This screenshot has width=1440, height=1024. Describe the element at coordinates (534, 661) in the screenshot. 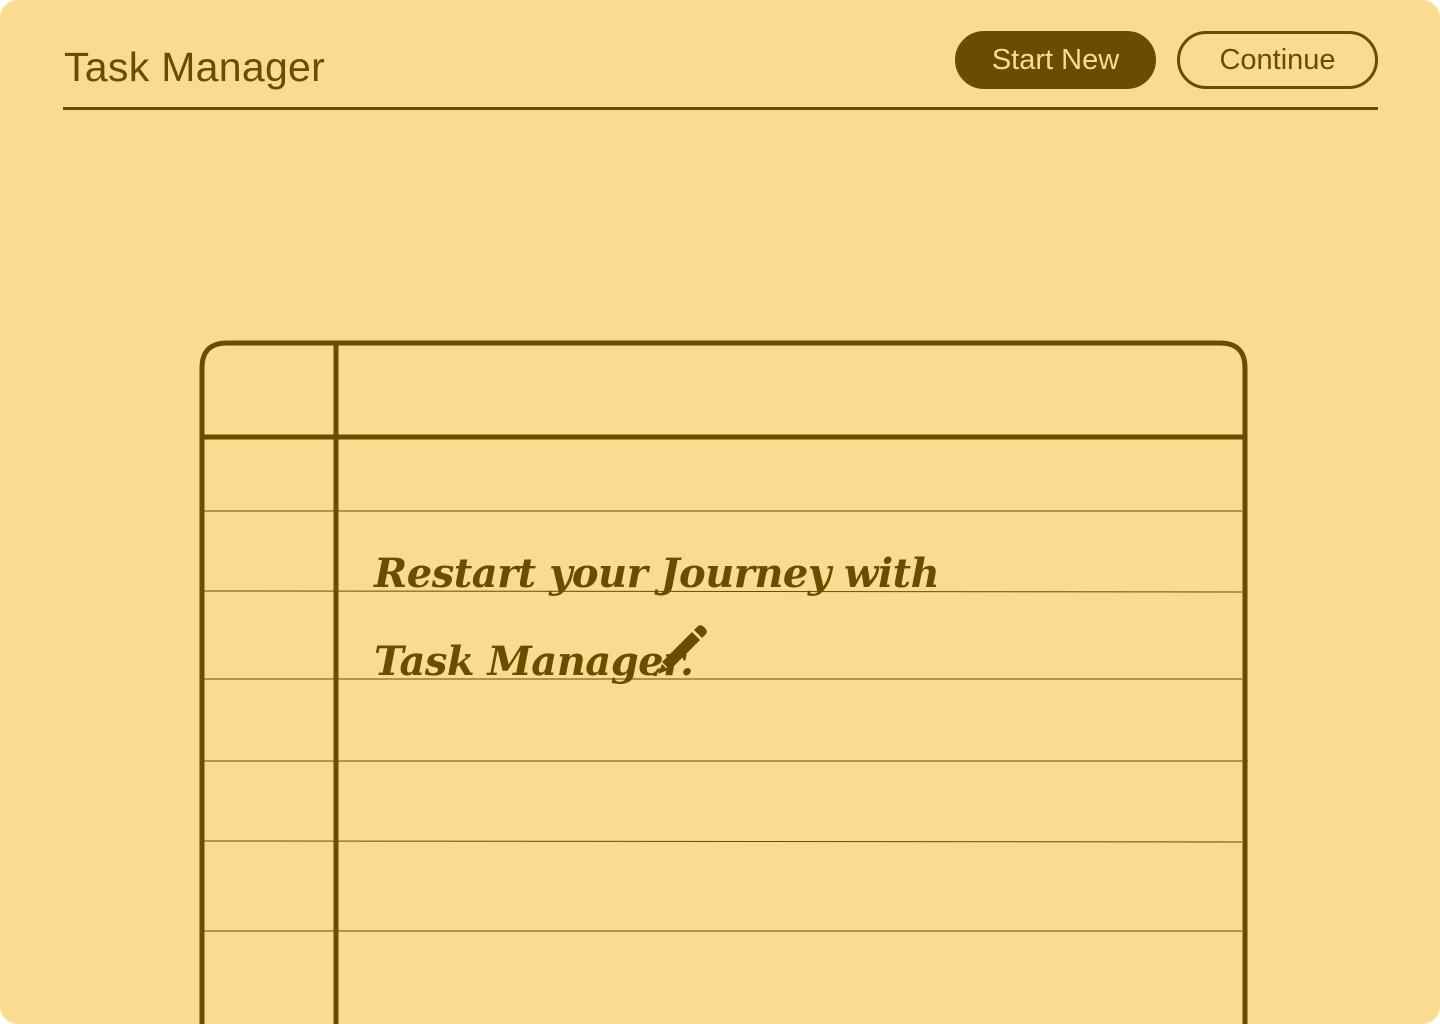

I see `notebook-line-2: Task Manager.` at that location.